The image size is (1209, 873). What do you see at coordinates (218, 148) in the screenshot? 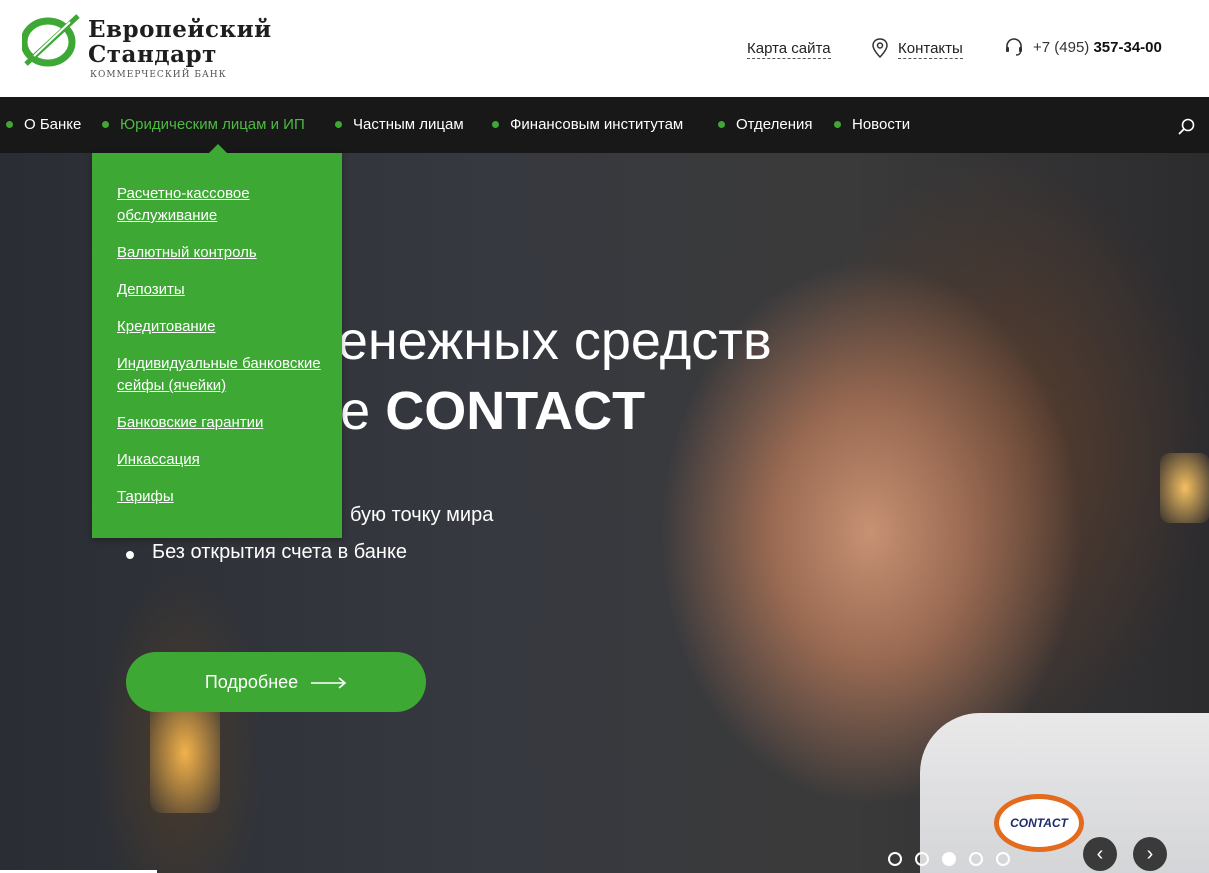
I see `dropdown-caret` at bounding box center [218, 148].